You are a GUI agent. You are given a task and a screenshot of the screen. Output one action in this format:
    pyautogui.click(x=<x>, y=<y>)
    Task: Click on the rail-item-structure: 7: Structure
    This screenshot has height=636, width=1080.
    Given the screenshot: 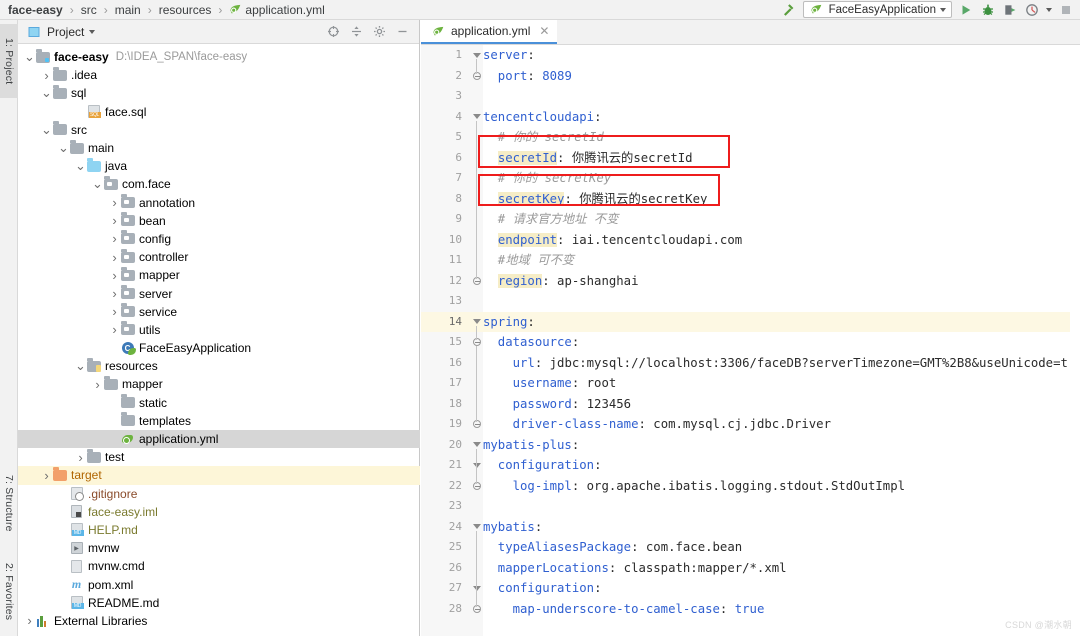 What is the action you would take?
    pyautogui.click(x=9, y=503)
    